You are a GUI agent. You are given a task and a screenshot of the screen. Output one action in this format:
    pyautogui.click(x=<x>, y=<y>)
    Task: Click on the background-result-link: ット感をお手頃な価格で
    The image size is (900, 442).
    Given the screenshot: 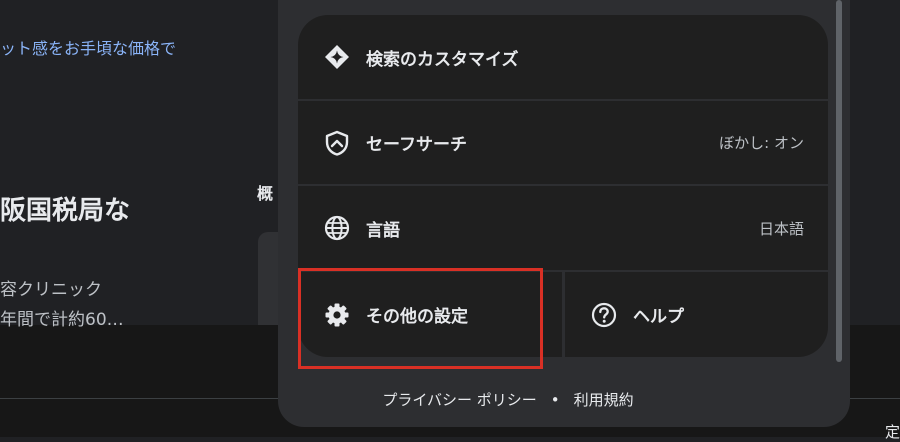 What is the action you would take?
    pyautogui.click(x=88, y=47)
    